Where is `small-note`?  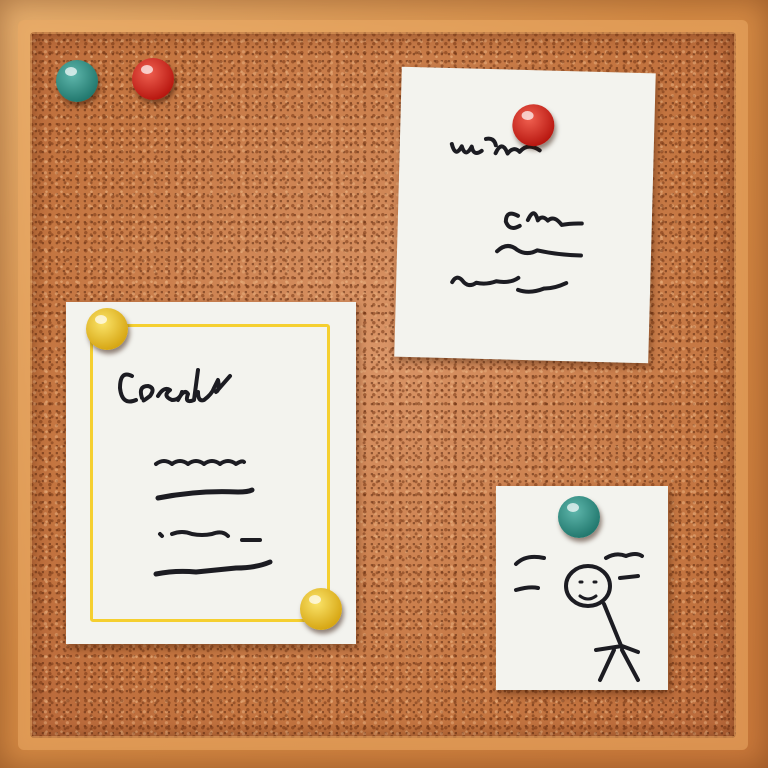 small-note is located at coordinates (582, 588).